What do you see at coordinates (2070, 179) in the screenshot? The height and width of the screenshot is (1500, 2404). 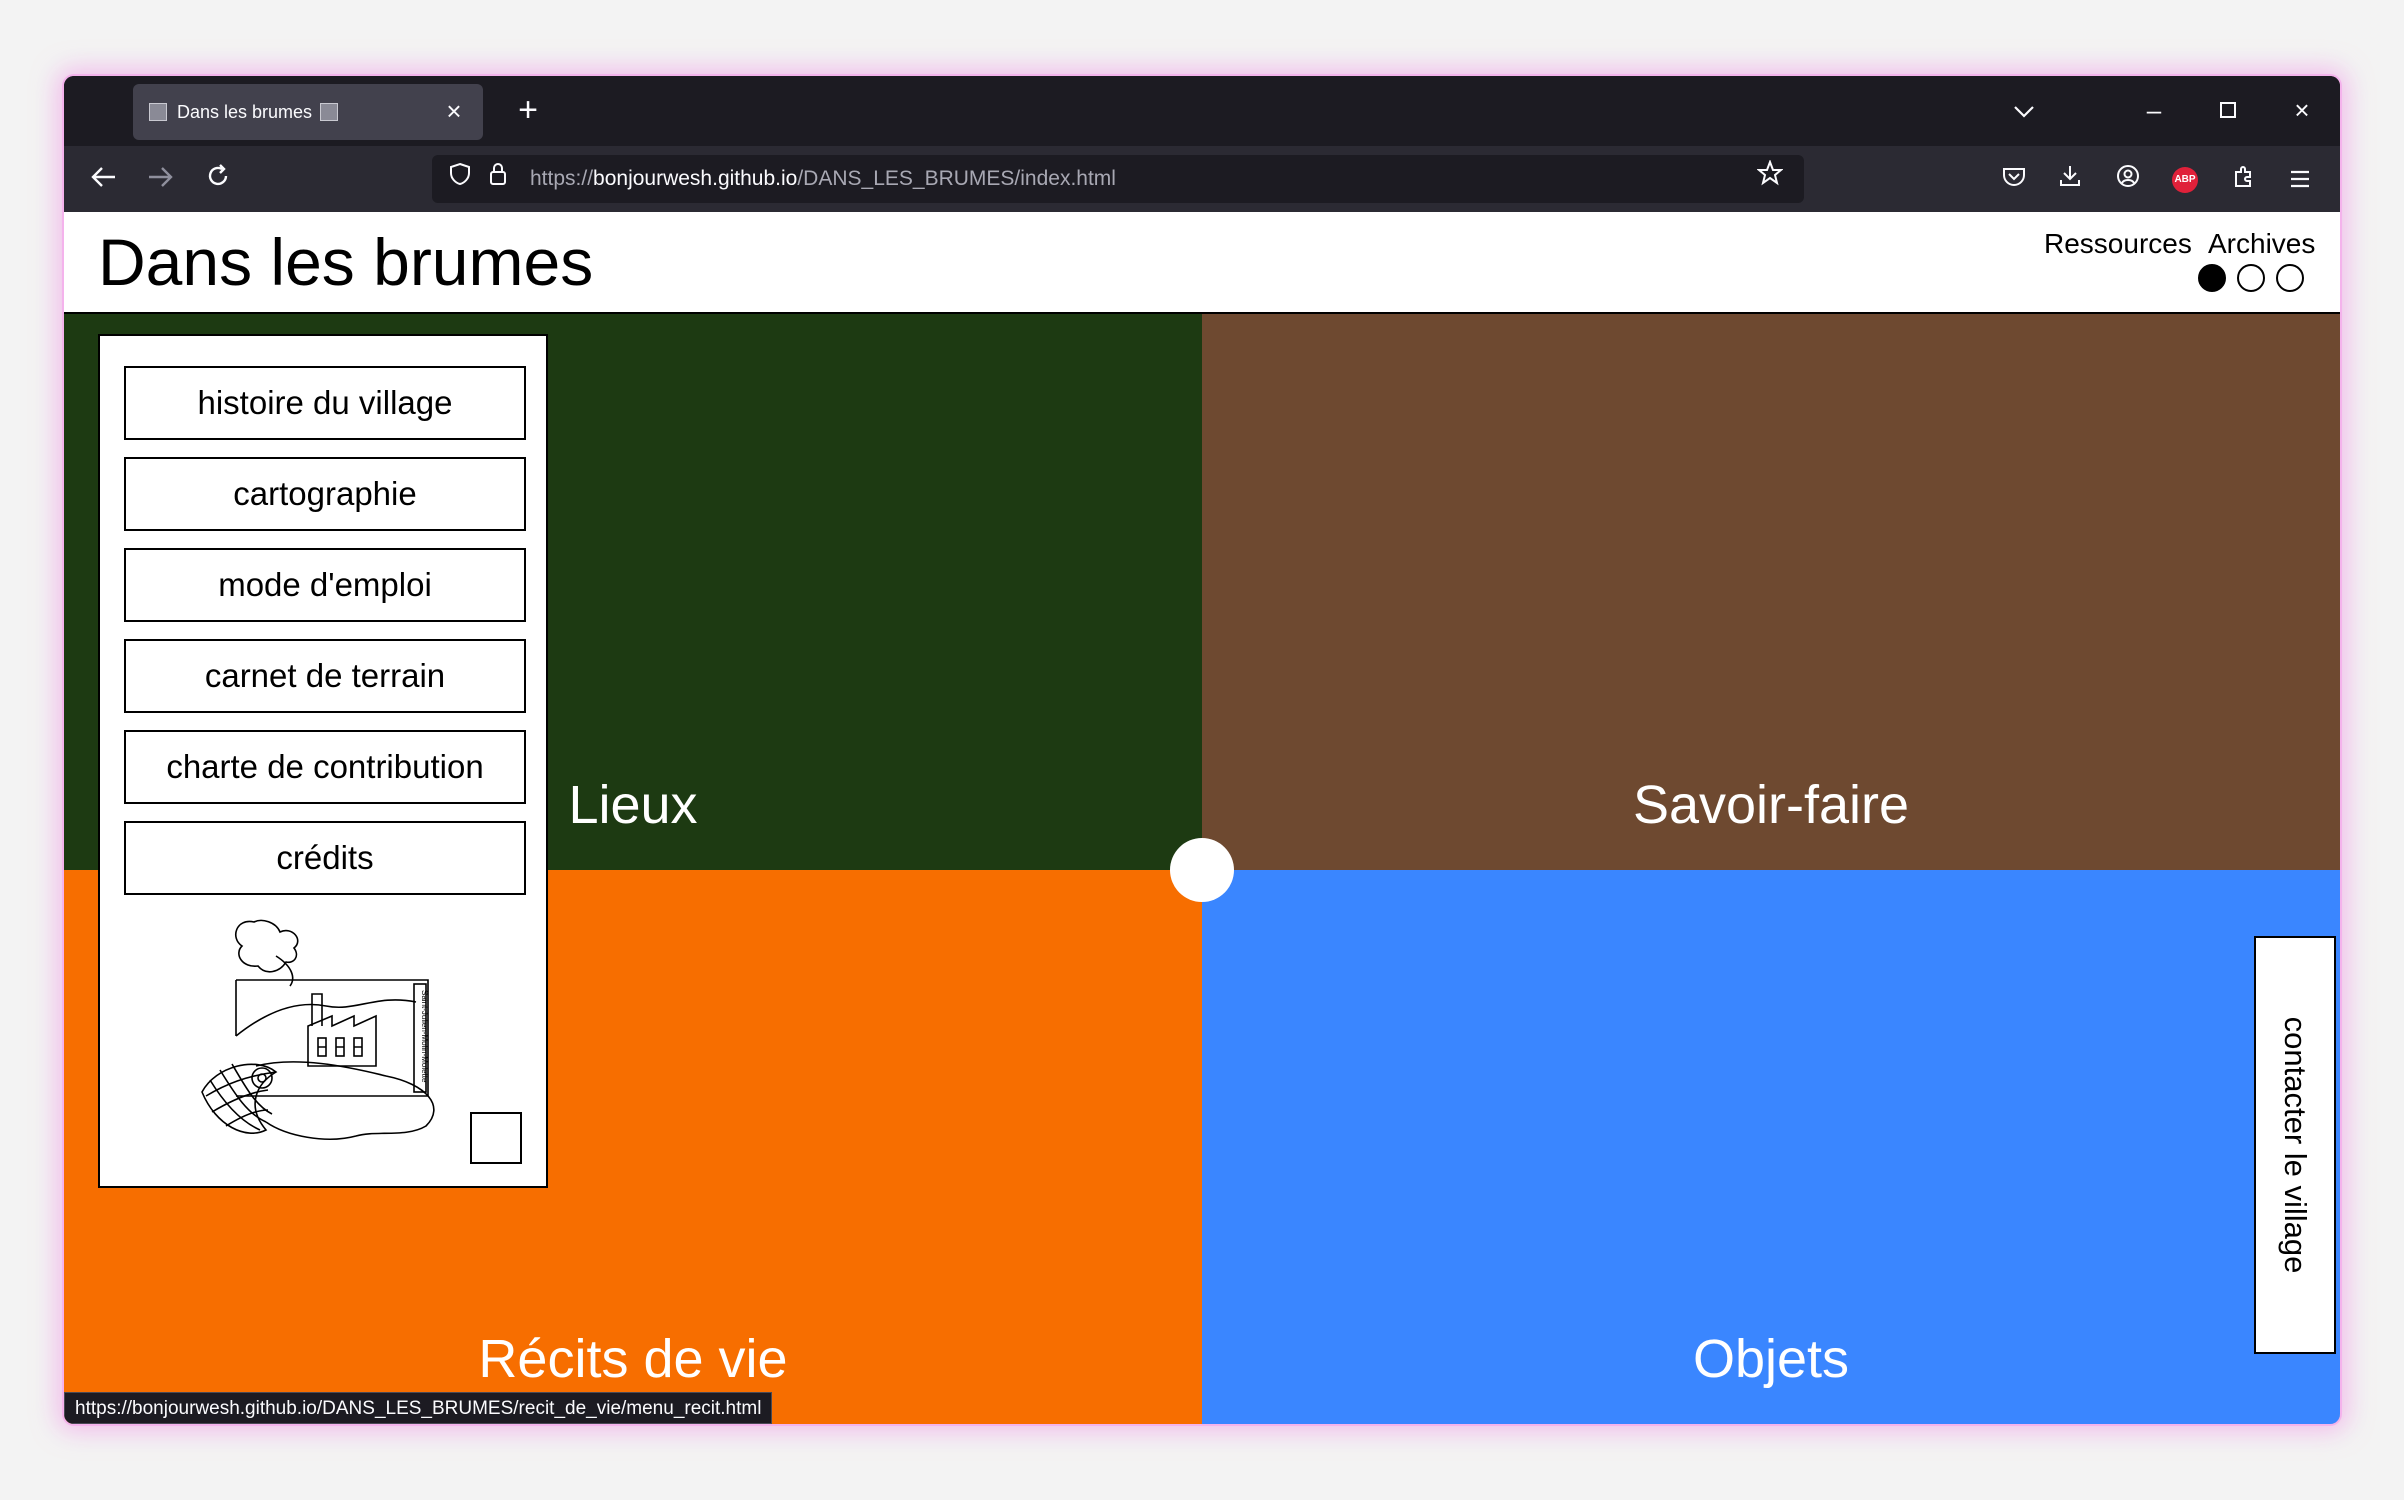 I see `downloads-icon` at bounding box center [2070, 179].